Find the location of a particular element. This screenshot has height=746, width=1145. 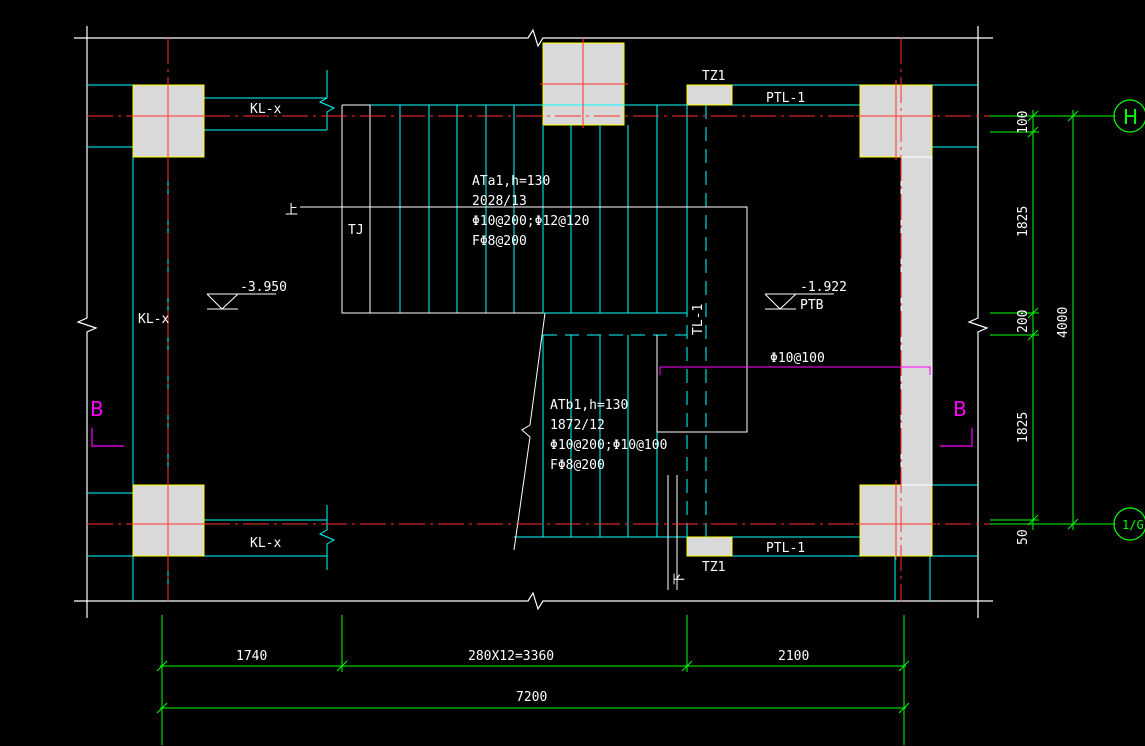

dim-bottom-total: 7200 is located at coordinates (531, 697).